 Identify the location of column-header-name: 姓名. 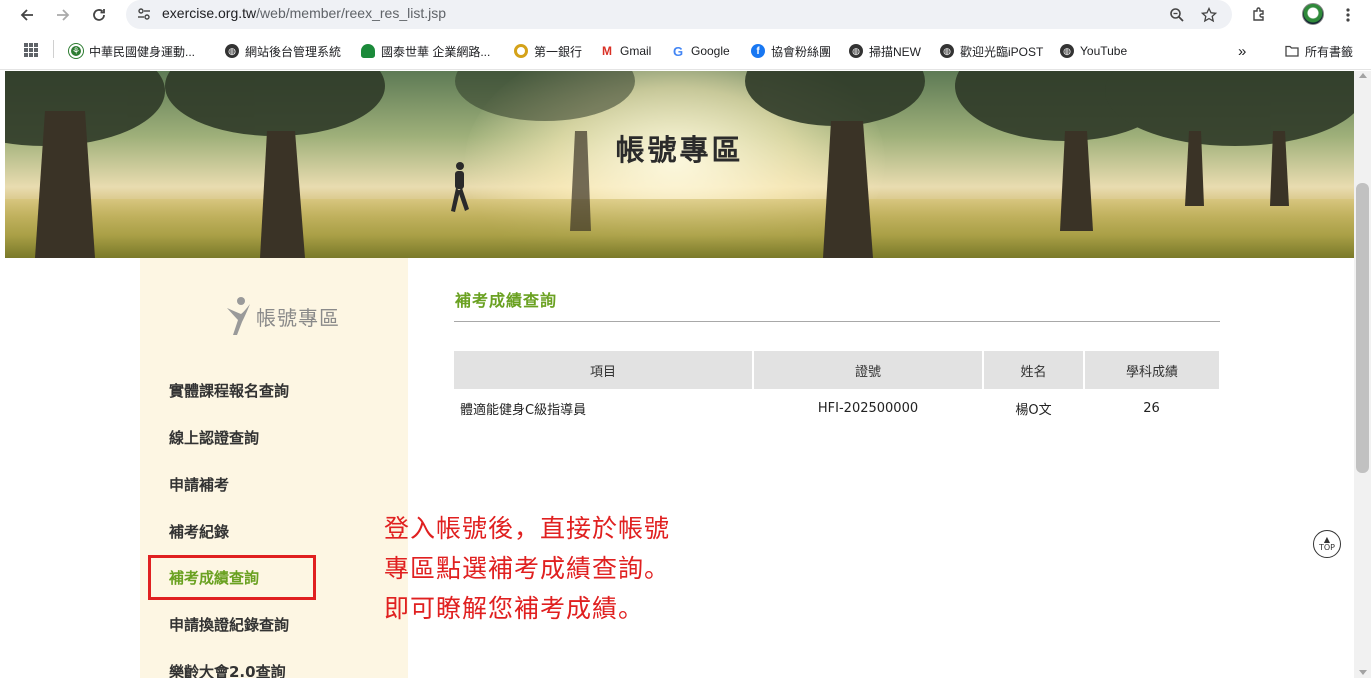
(1034, 370).